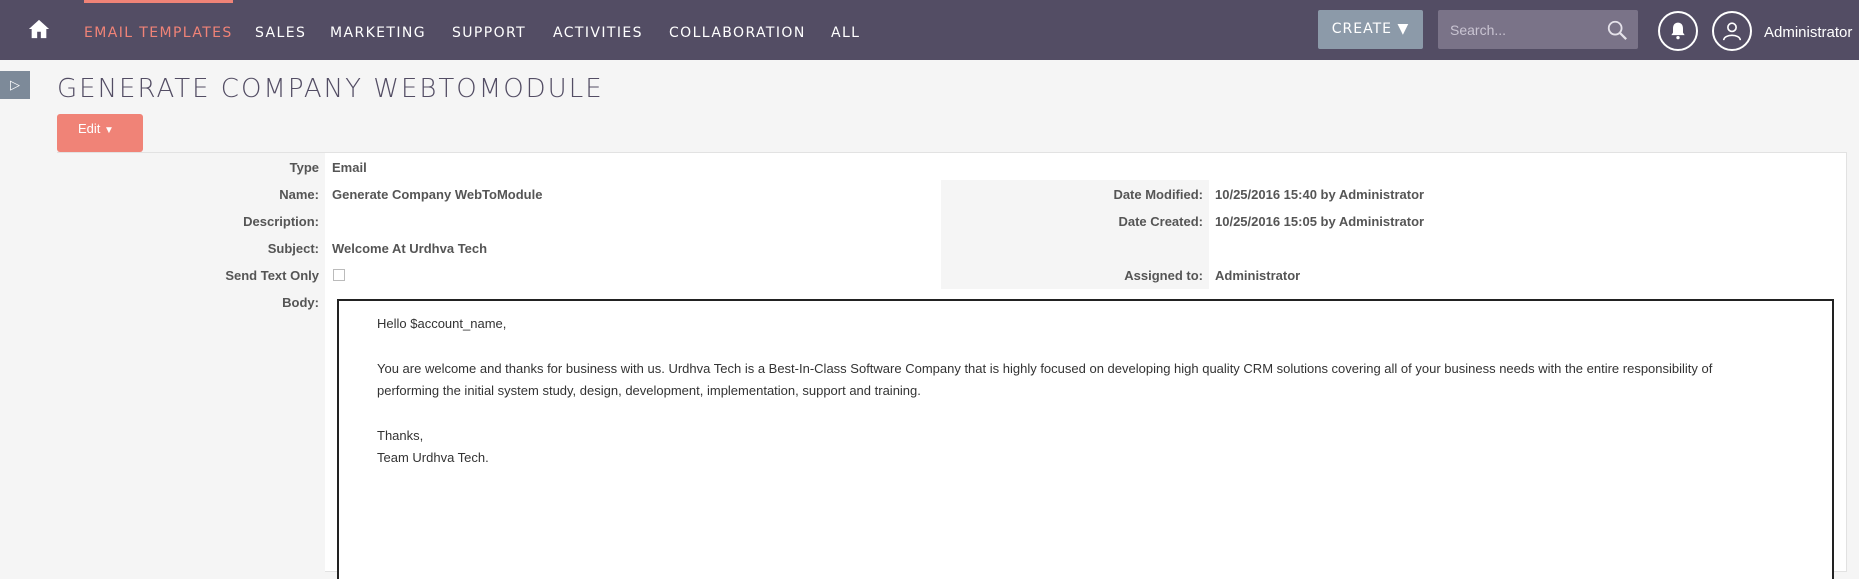 This screenshot has height=579, width=1859. I want to click on send-text-only-label: Send Text Only, so click(272, 275).